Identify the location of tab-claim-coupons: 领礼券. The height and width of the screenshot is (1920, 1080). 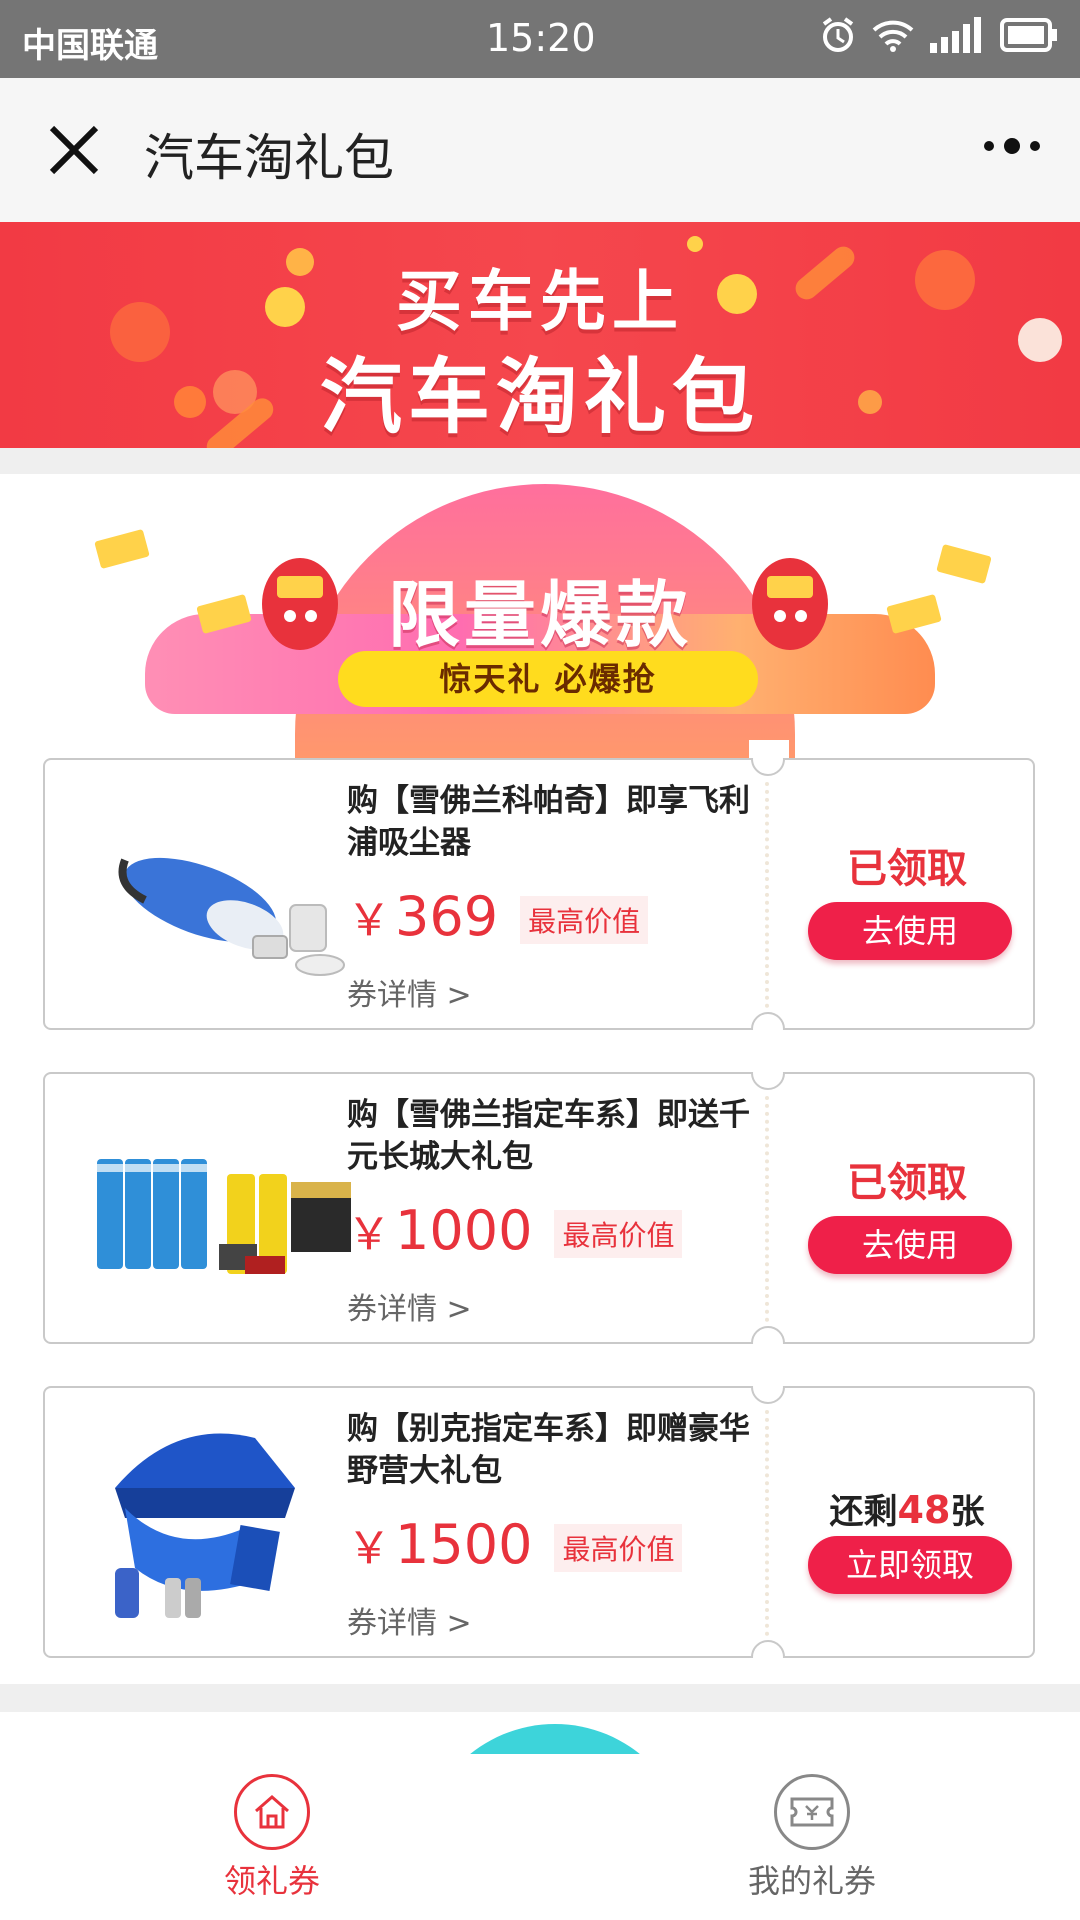
(272, 1838).